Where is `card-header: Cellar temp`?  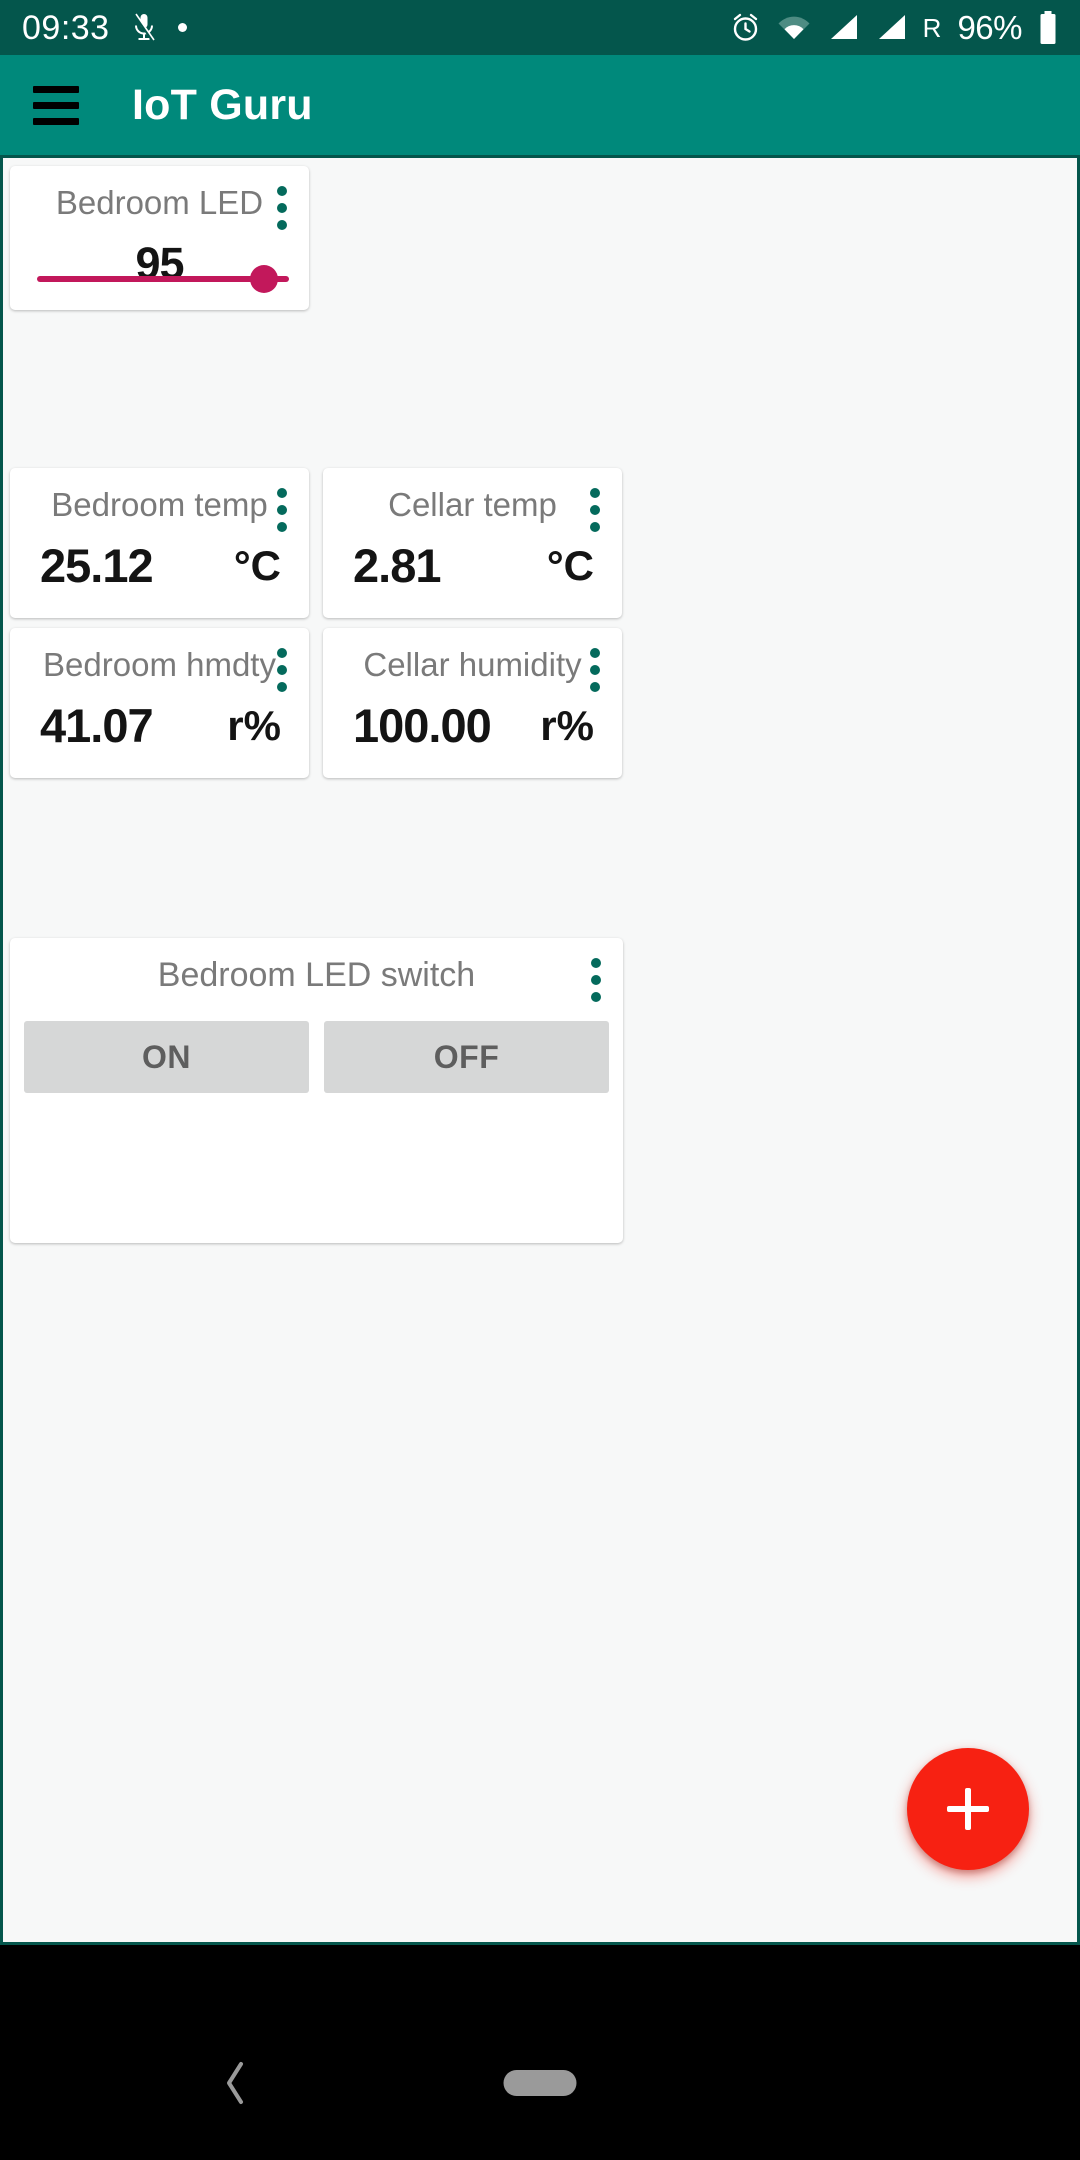
card-header: Cellar temp is located at coordinates (472, 500).